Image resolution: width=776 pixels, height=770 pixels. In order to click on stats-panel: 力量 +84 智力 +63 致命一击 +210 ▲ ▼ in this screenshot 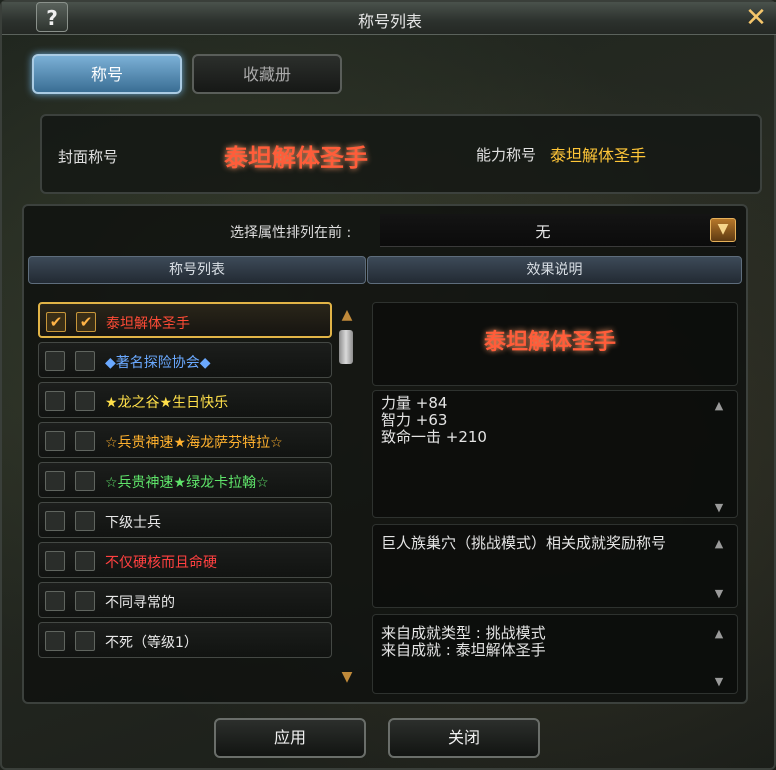, I will do `click(555, 454)`.